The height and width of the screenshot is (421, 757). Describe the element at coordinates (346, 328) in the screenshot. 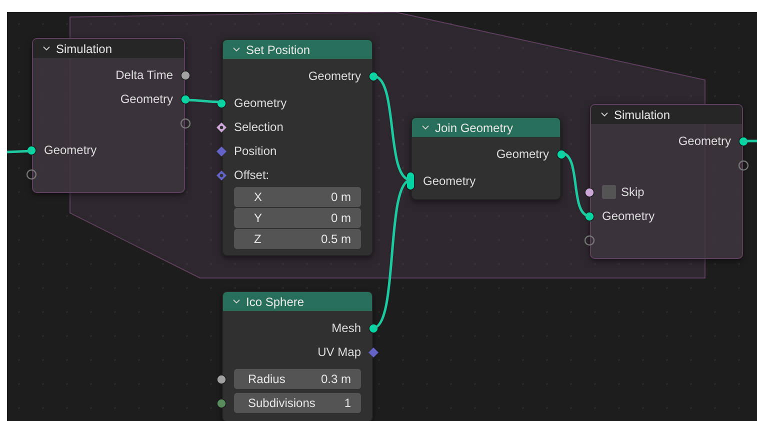

I see `socket-label: Mesh` at that location.